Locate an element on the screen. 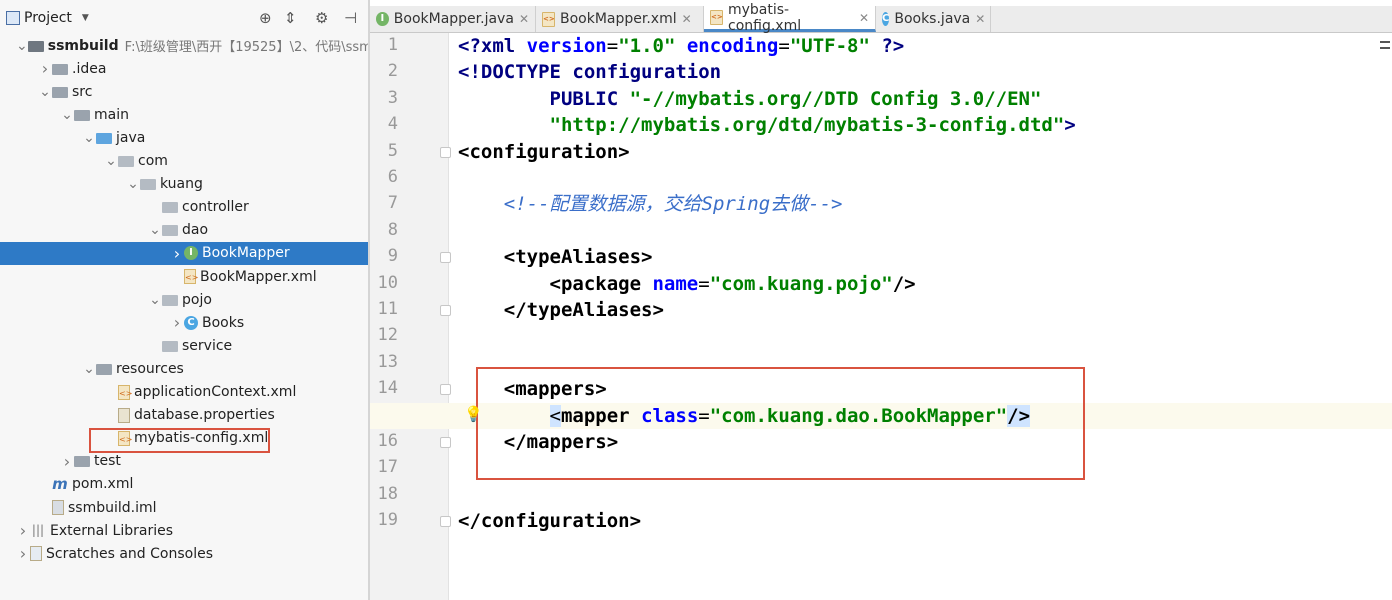  line-number: 17 is located at coordinates (387, 467).